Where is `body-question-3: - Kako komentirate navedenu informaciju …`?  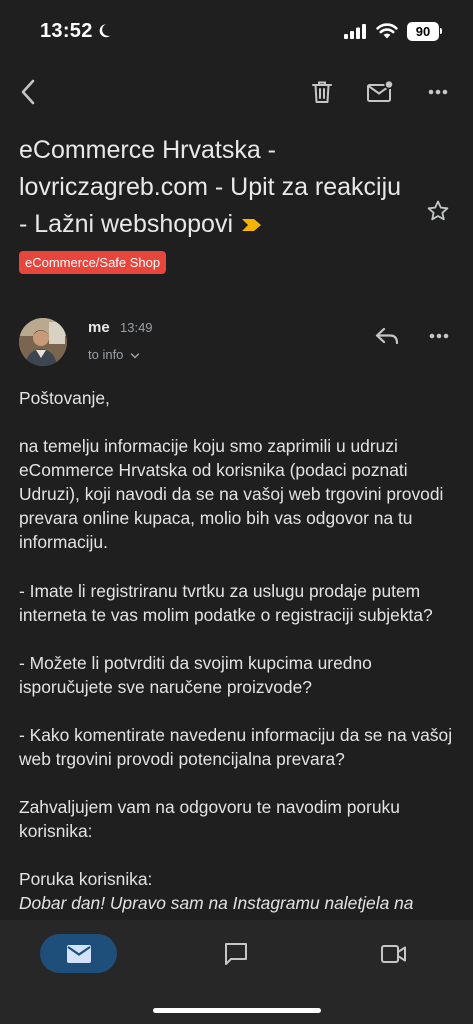 body-question-3: - Kako komentirate navedenu informaciju … is located at coordinates (236, 747).